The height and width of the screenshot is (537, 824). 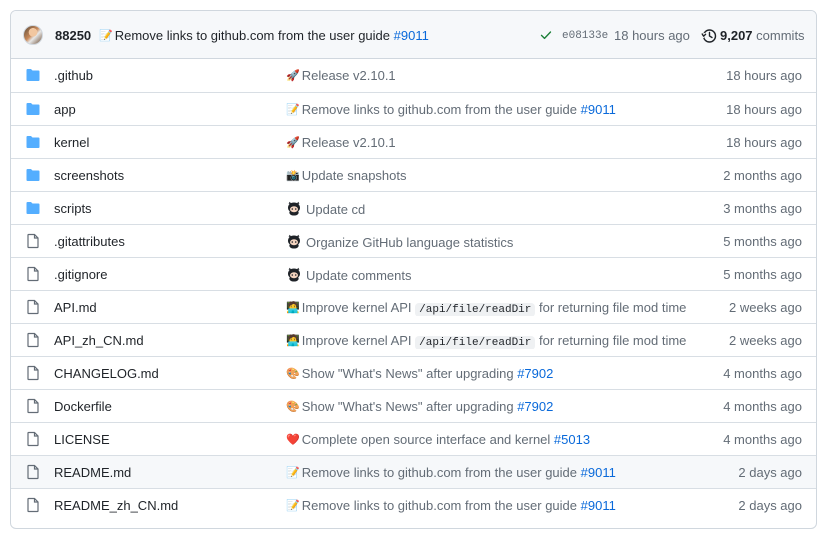 What do you see at coordinates (709, 36) in the screenshot?
I see `history-icon` at bounding box center [709, 36].